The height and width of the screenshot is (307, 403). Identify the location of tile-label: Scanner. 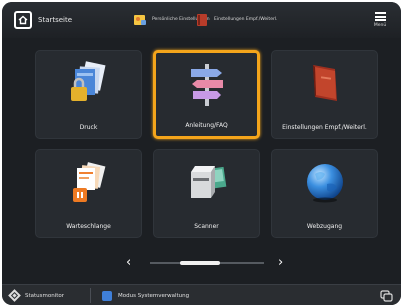
(206, 226).